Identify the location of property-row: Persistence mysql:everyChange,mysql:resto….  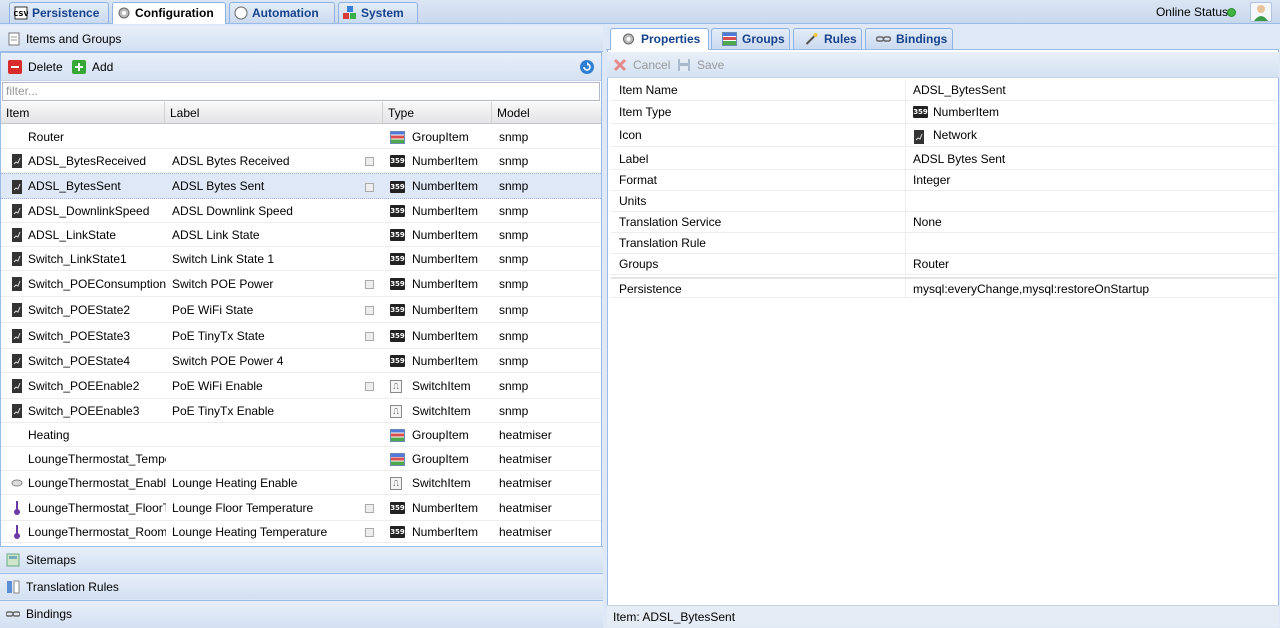
(944, 287).